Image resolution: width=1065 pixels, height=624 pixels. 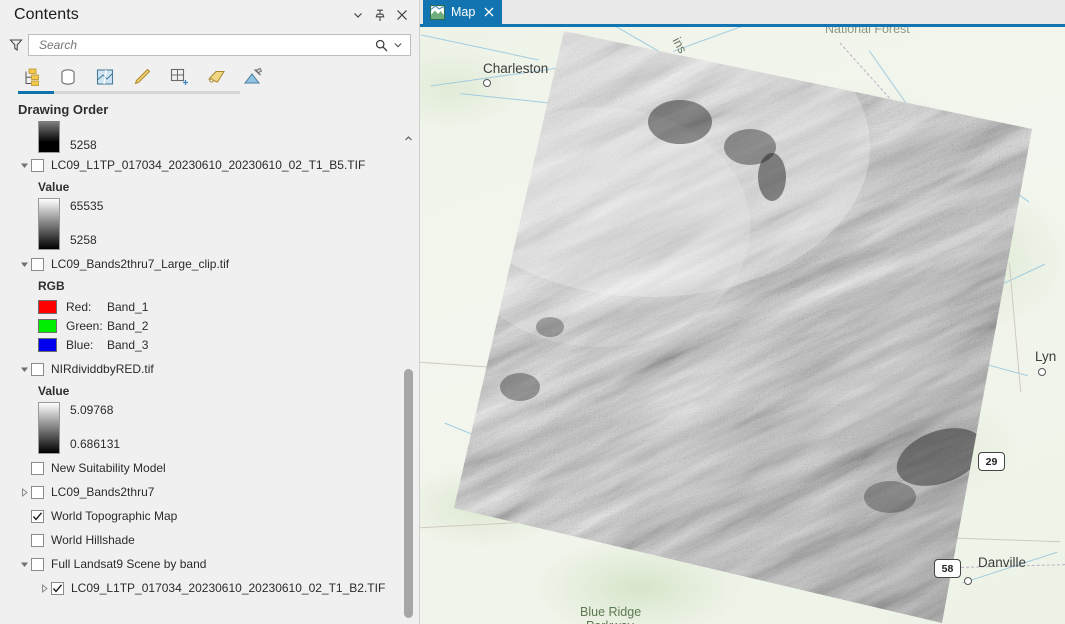 I want to click on color-swatch-blue, so click(x=47, y=344).